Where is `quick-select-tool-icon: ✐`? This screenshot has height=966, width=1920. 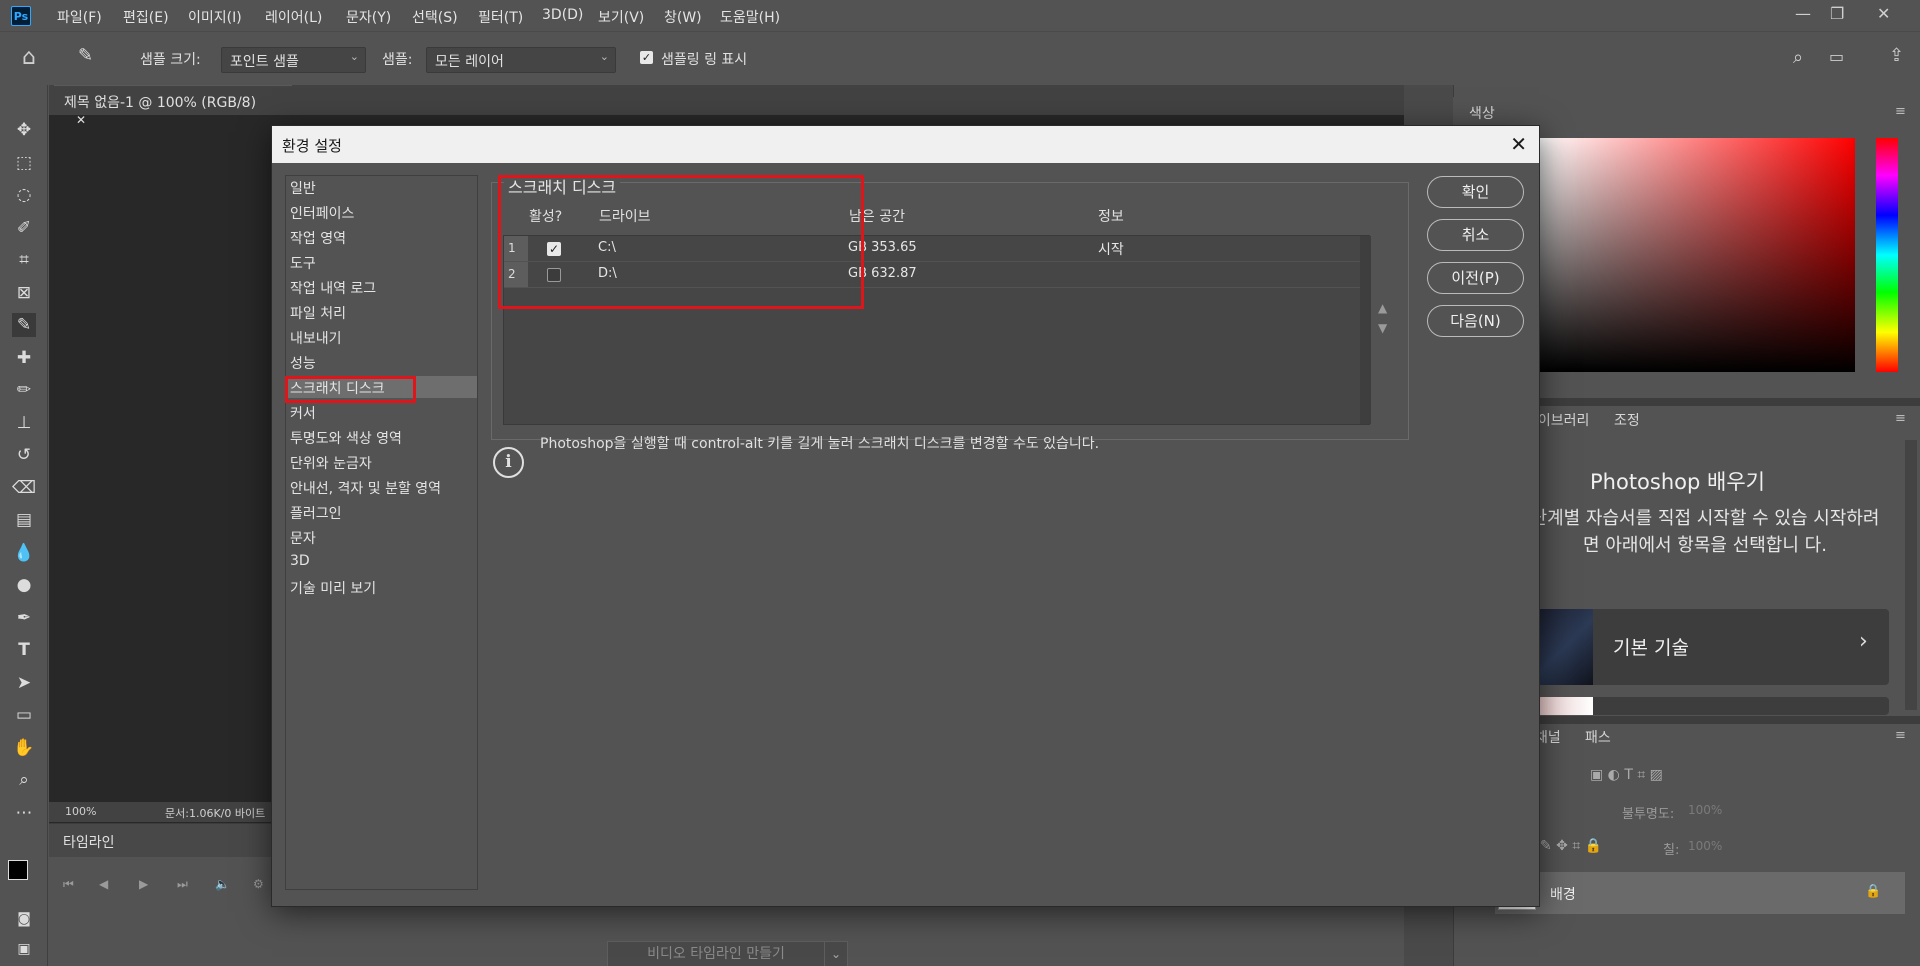 quick-select-tool-icon: ✐ is located at coordinates (24, 228).